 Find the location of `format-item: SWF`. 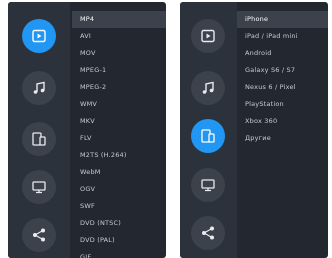

format-item: SWF is located at coordinates (119, 206).